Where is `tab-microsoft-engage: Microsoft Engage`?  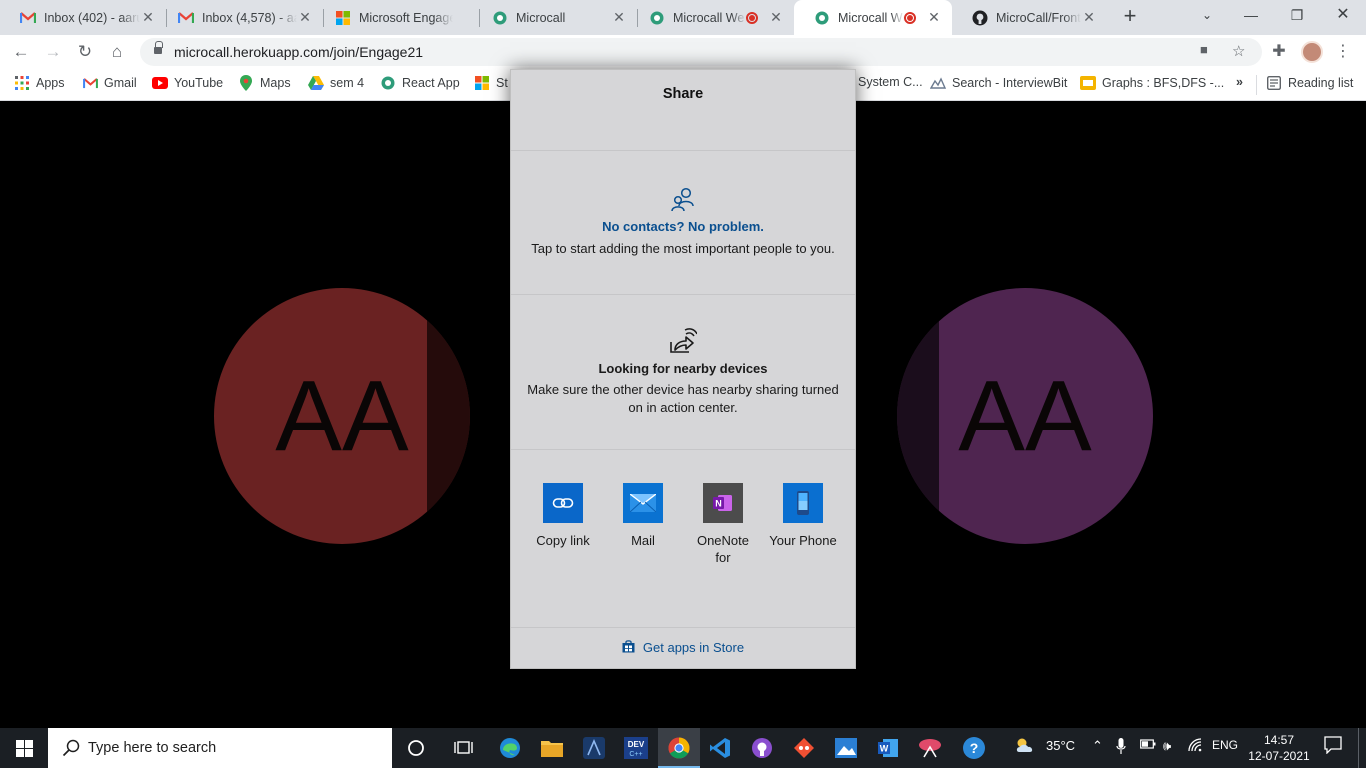 tab-microsoft-engage: Microsoft Engage is located at coordinates (397, 17).